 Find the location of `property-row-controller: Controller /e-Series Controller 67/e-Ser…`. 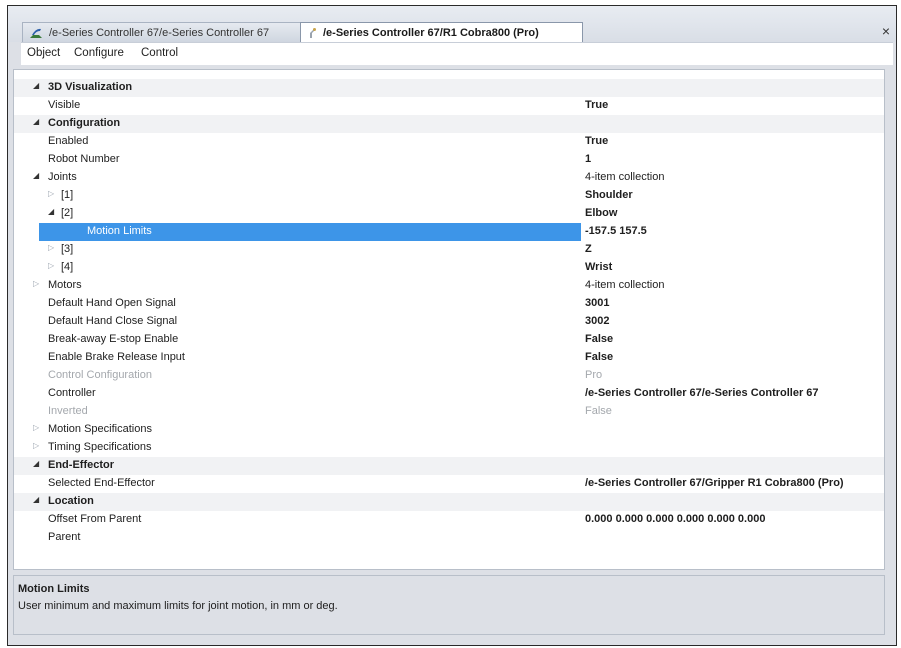

property-row-controller: Controller /e-Series Controller 67/e-Ser… is located at coordinates (449, 394).